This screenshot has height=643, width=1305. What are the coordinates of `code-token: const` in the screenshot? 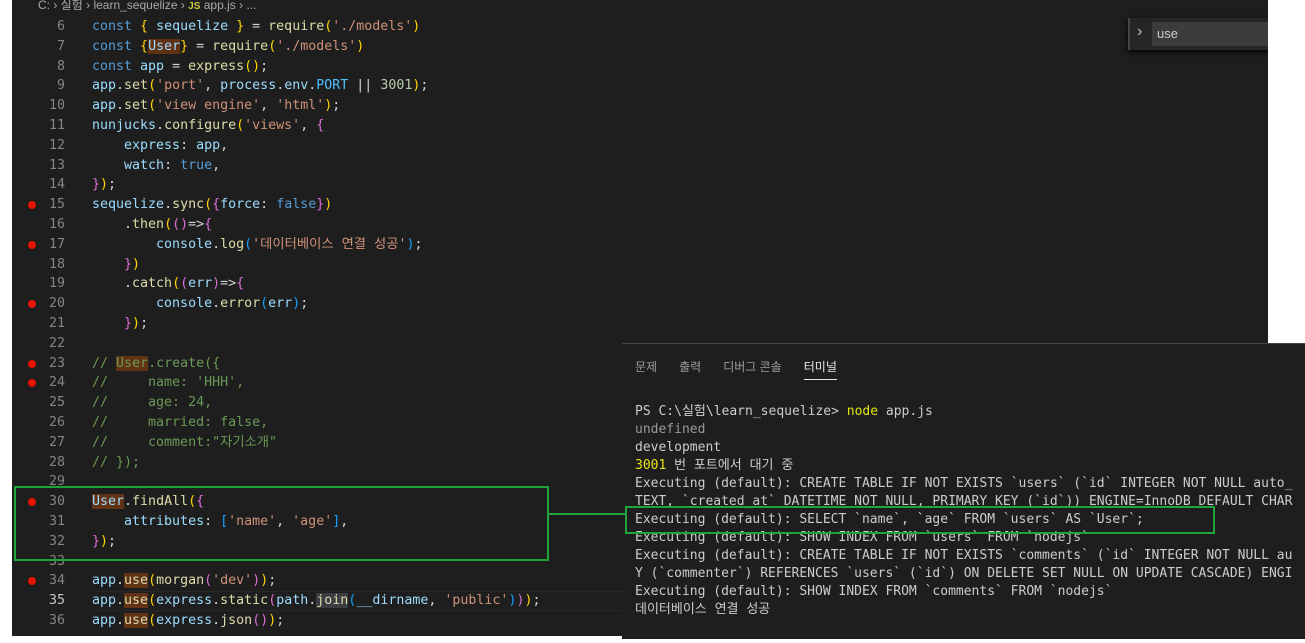 It's located at (116, 26).